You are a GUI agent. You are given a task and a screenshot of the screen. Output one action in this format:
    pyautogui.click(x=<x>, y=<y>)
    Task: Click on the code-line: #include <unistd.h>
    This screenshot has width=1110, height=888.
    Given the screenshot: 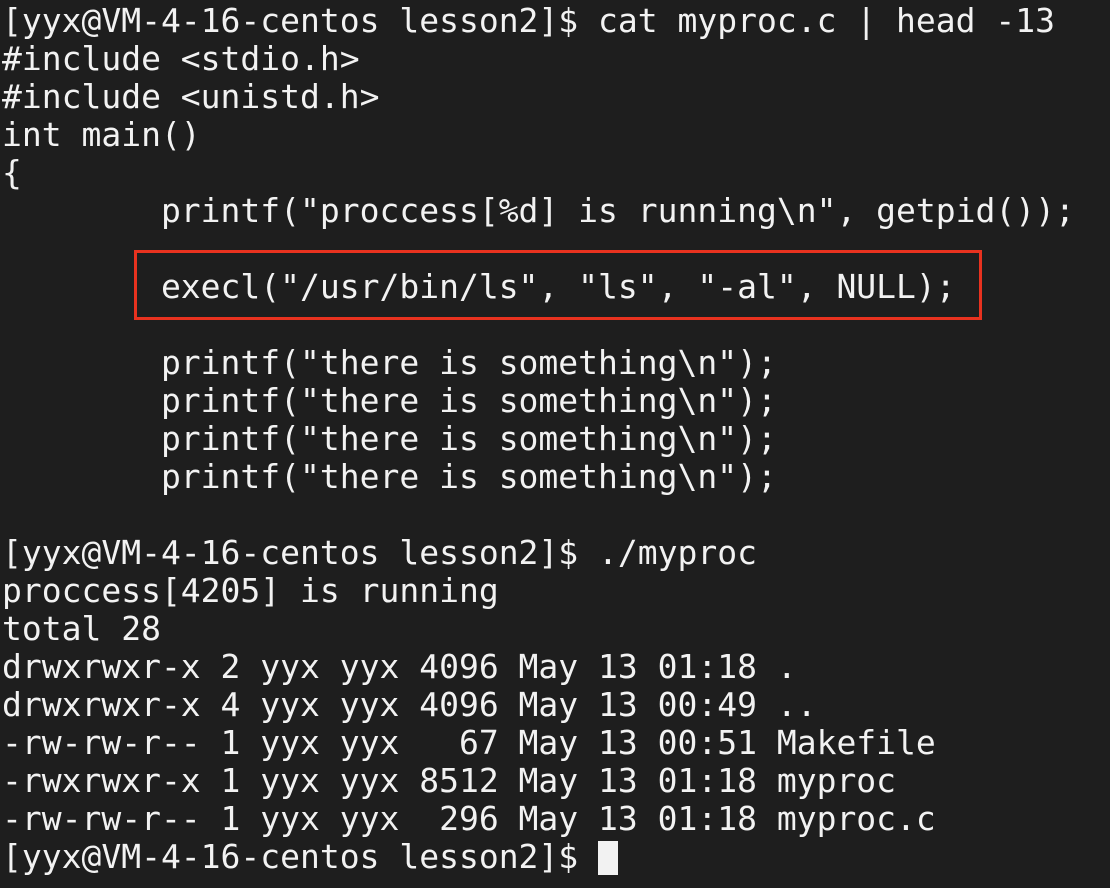 What is the action you would take?
    pyautogui.click(x=191, y=96)
    